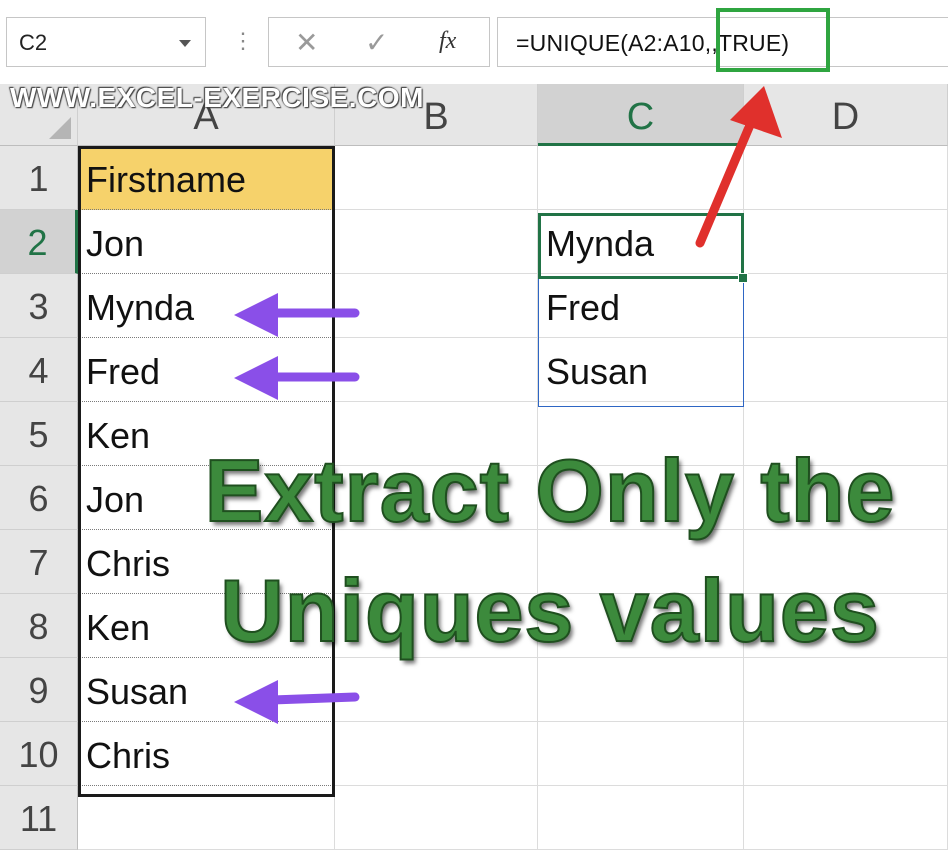  I want to click on row-header-8: 8, so click(39, 626).